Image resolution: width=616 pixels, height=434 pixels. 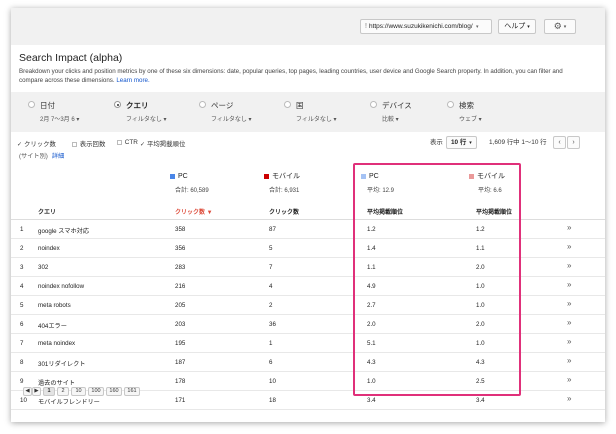 I want to click on page-10-button: 10, so click(x=78, y=391).